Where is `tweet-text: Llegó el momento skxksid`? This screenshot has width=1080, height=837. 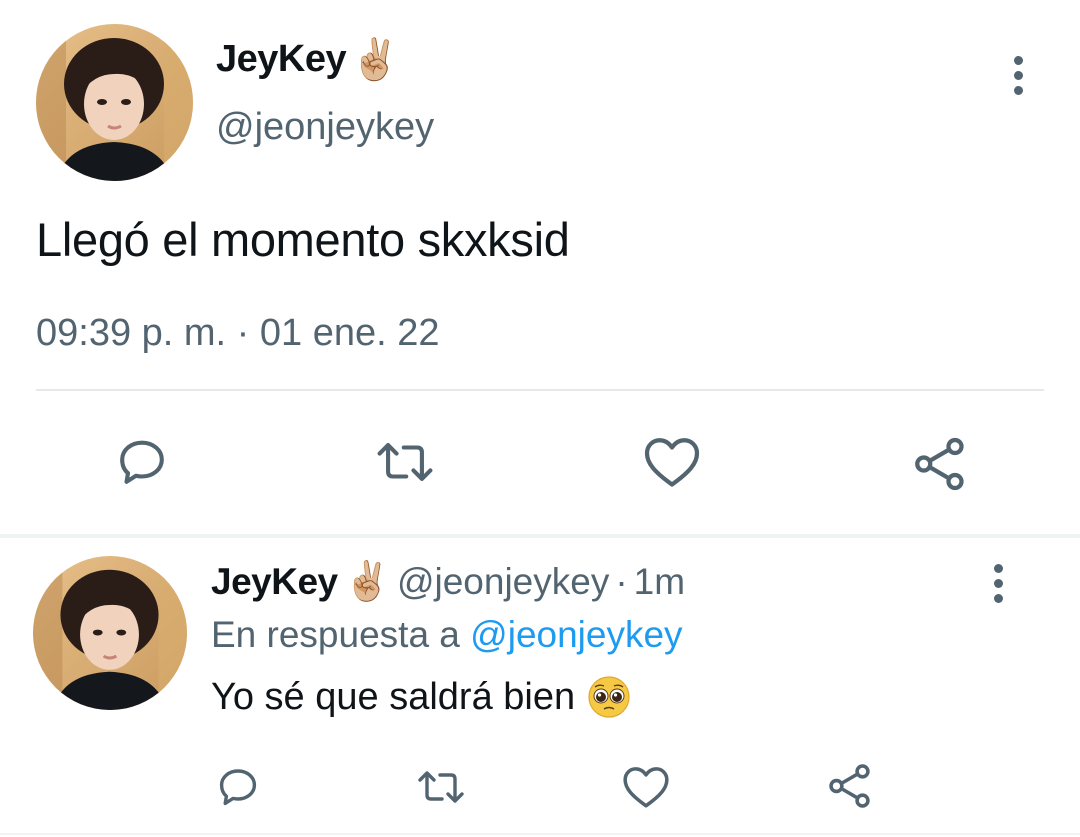 tweet-text: Llegó el momento skxksid is located at coordinates (303, 239).